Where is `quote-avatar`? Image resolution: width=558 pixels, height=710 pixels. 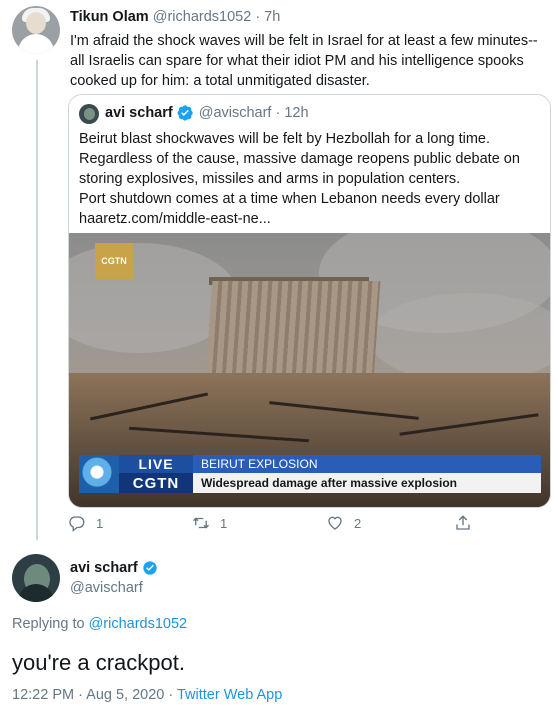
quote-avatar is located at coordinates (89, 114).